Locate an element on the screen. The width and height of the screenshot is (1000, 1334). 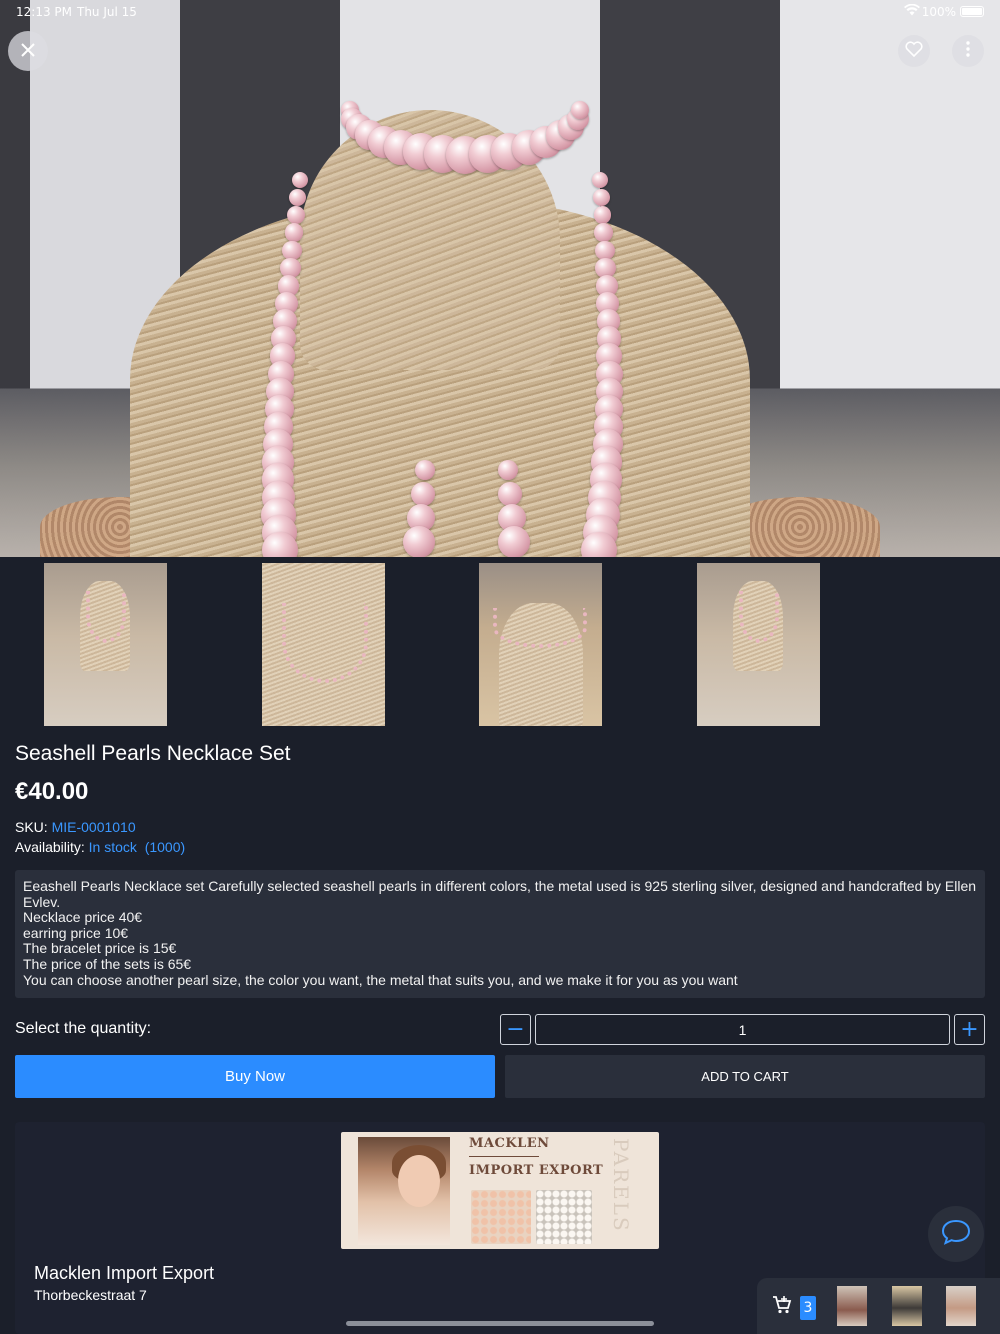
quantity-increase-button: + is located at coordinates (969, 1029).